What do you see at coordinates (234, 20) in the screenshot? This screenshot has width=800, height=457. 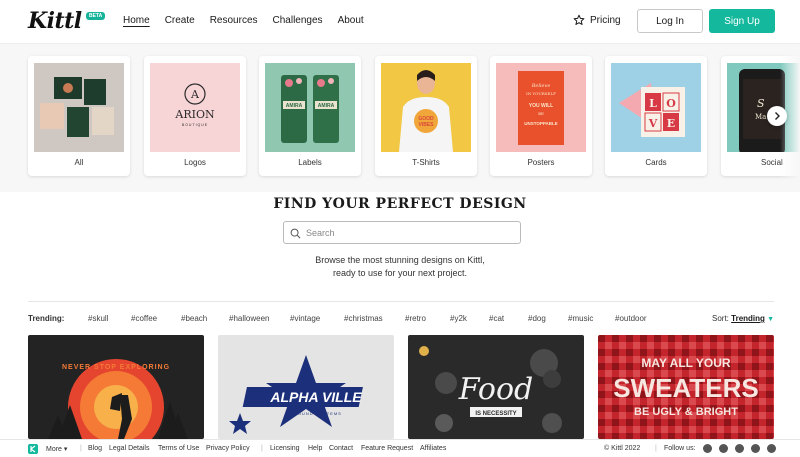 I see `nav-resources: Resources` at bounding box center [234, 20].